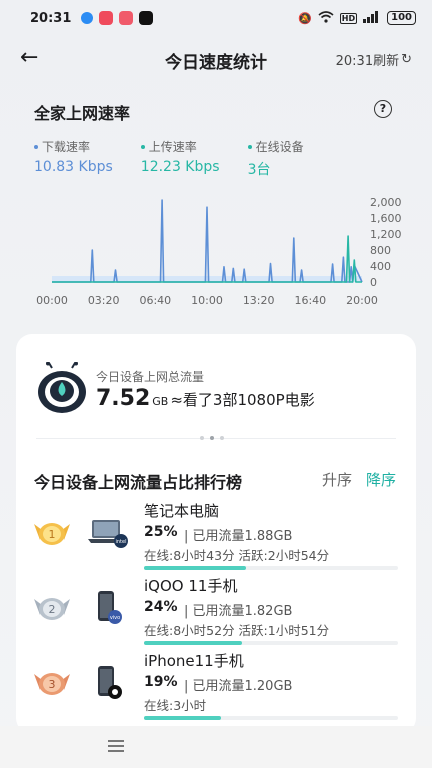 This screenshot has height=768, width=432. I want to click on medal-rank: 1, so click(52, 534).